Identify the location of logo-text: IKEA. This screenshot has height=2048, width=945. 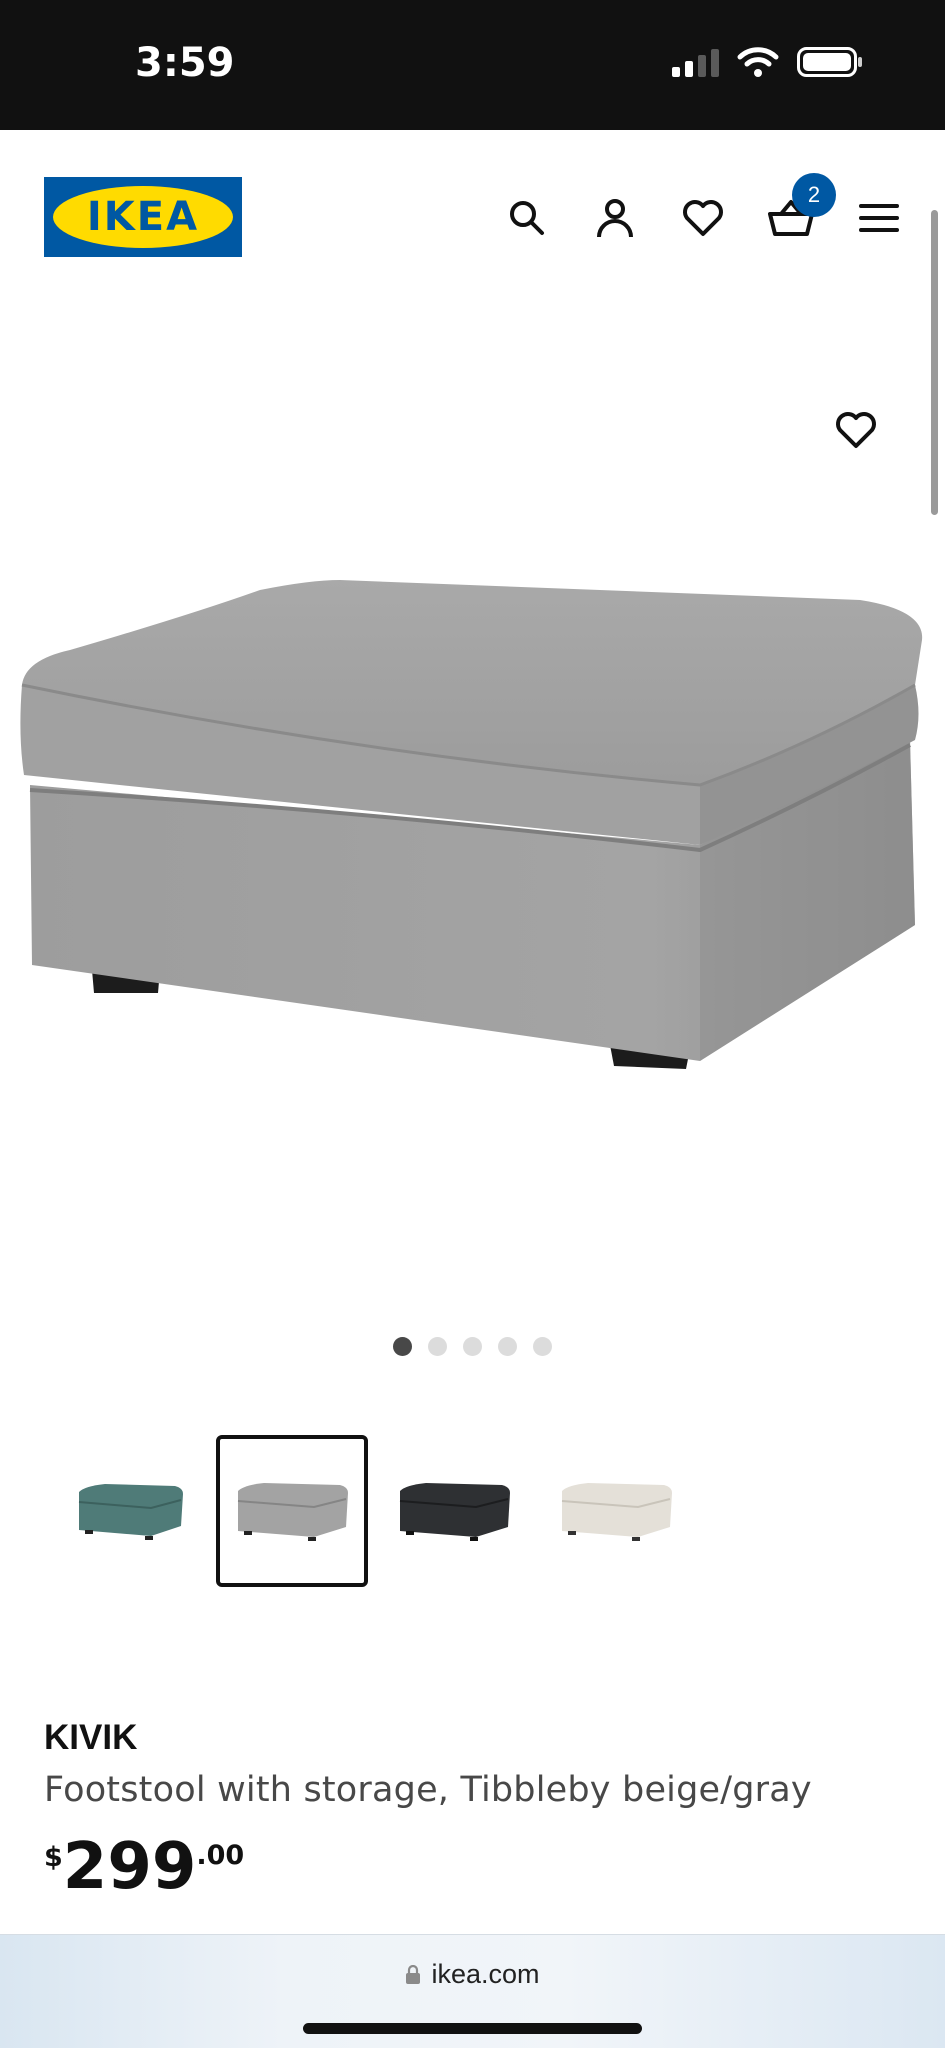
(143, 217).